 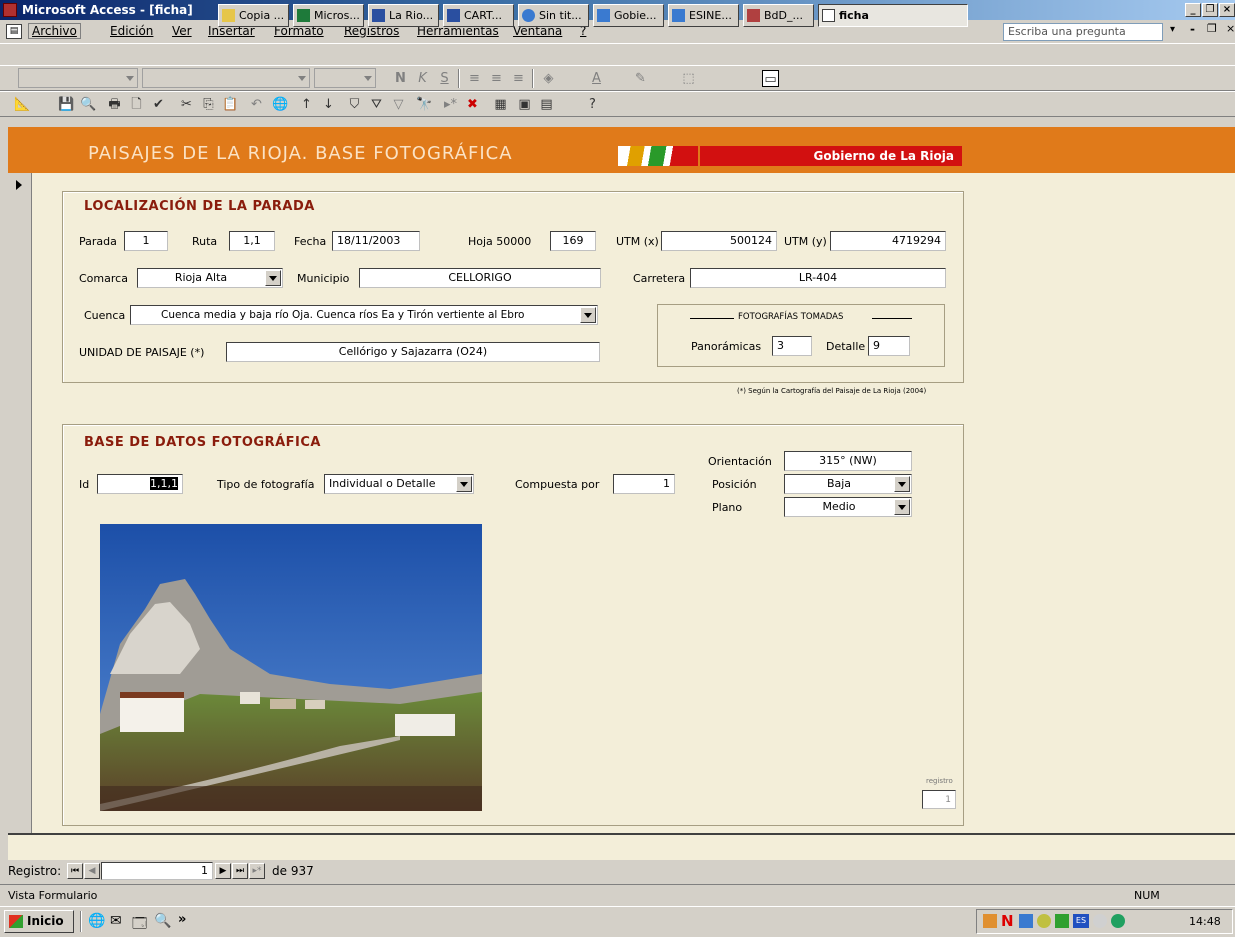 What do you see at coordinates (644, 484) in the screenshot?
I see `compuesta-field: 1` at bounding box center [644, 484].